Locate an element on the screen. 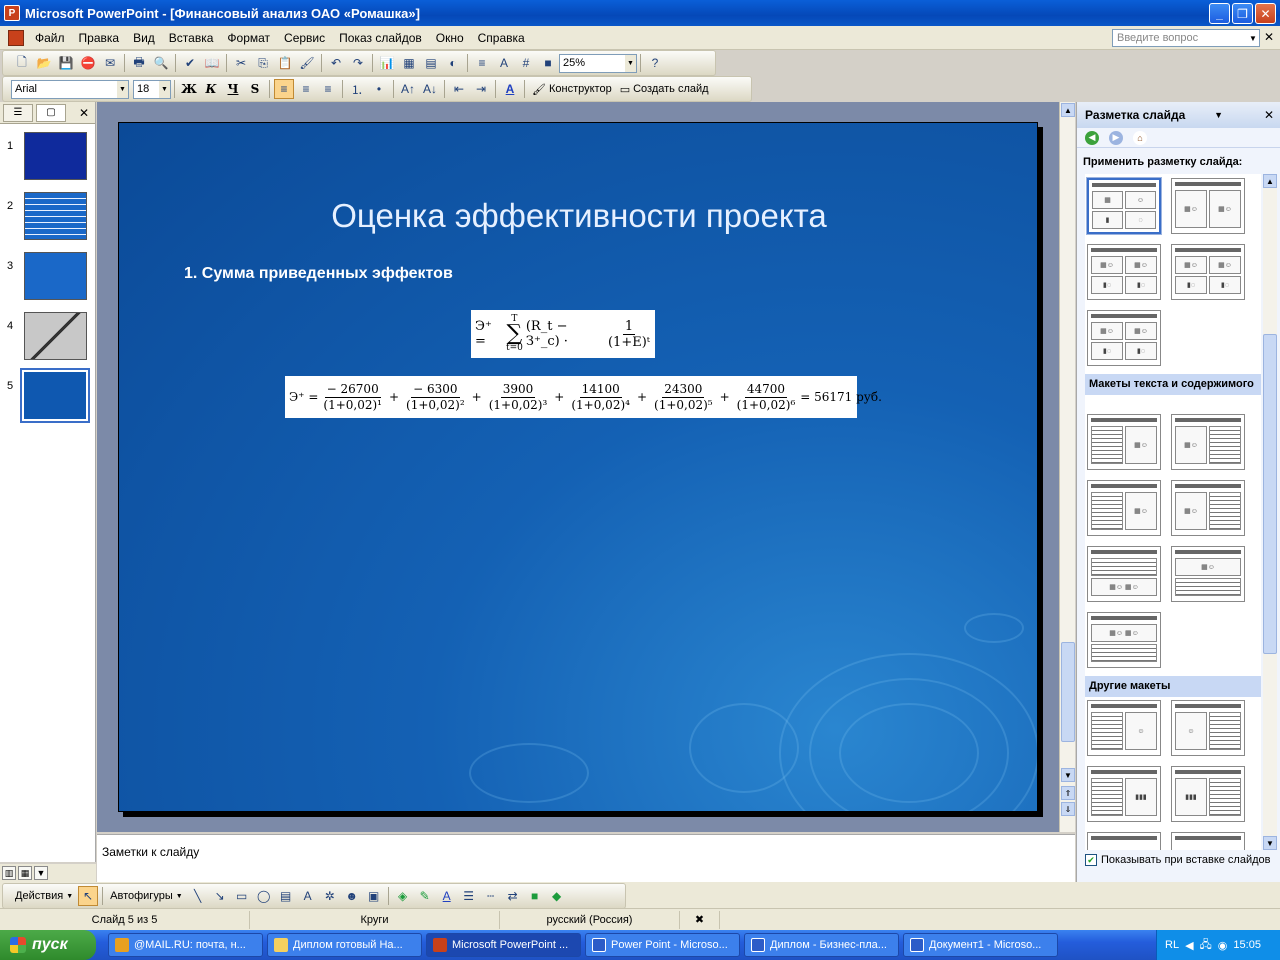 This screenshot has width=1280, height=960. slide-thumb-row: 5 is located at coordinates (48, 398).